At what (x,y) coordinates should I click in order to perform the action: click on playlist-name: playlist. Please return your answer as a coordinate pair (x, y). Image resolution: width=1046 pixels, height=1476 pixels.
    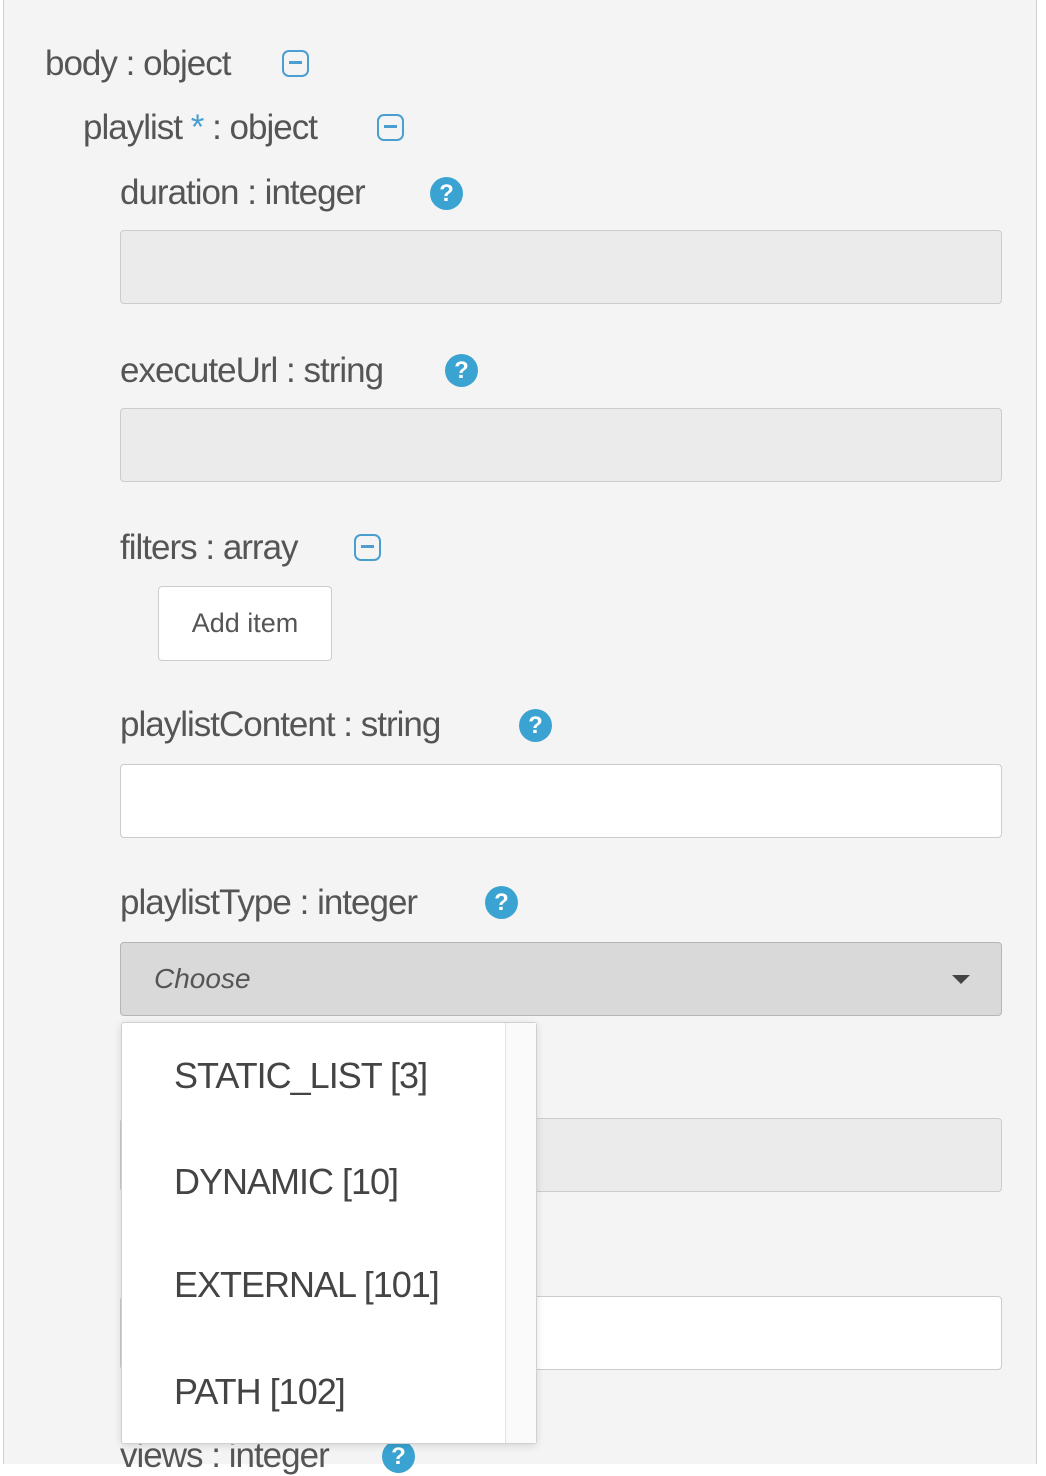
    Looking at the image, I should click on (133, 127).